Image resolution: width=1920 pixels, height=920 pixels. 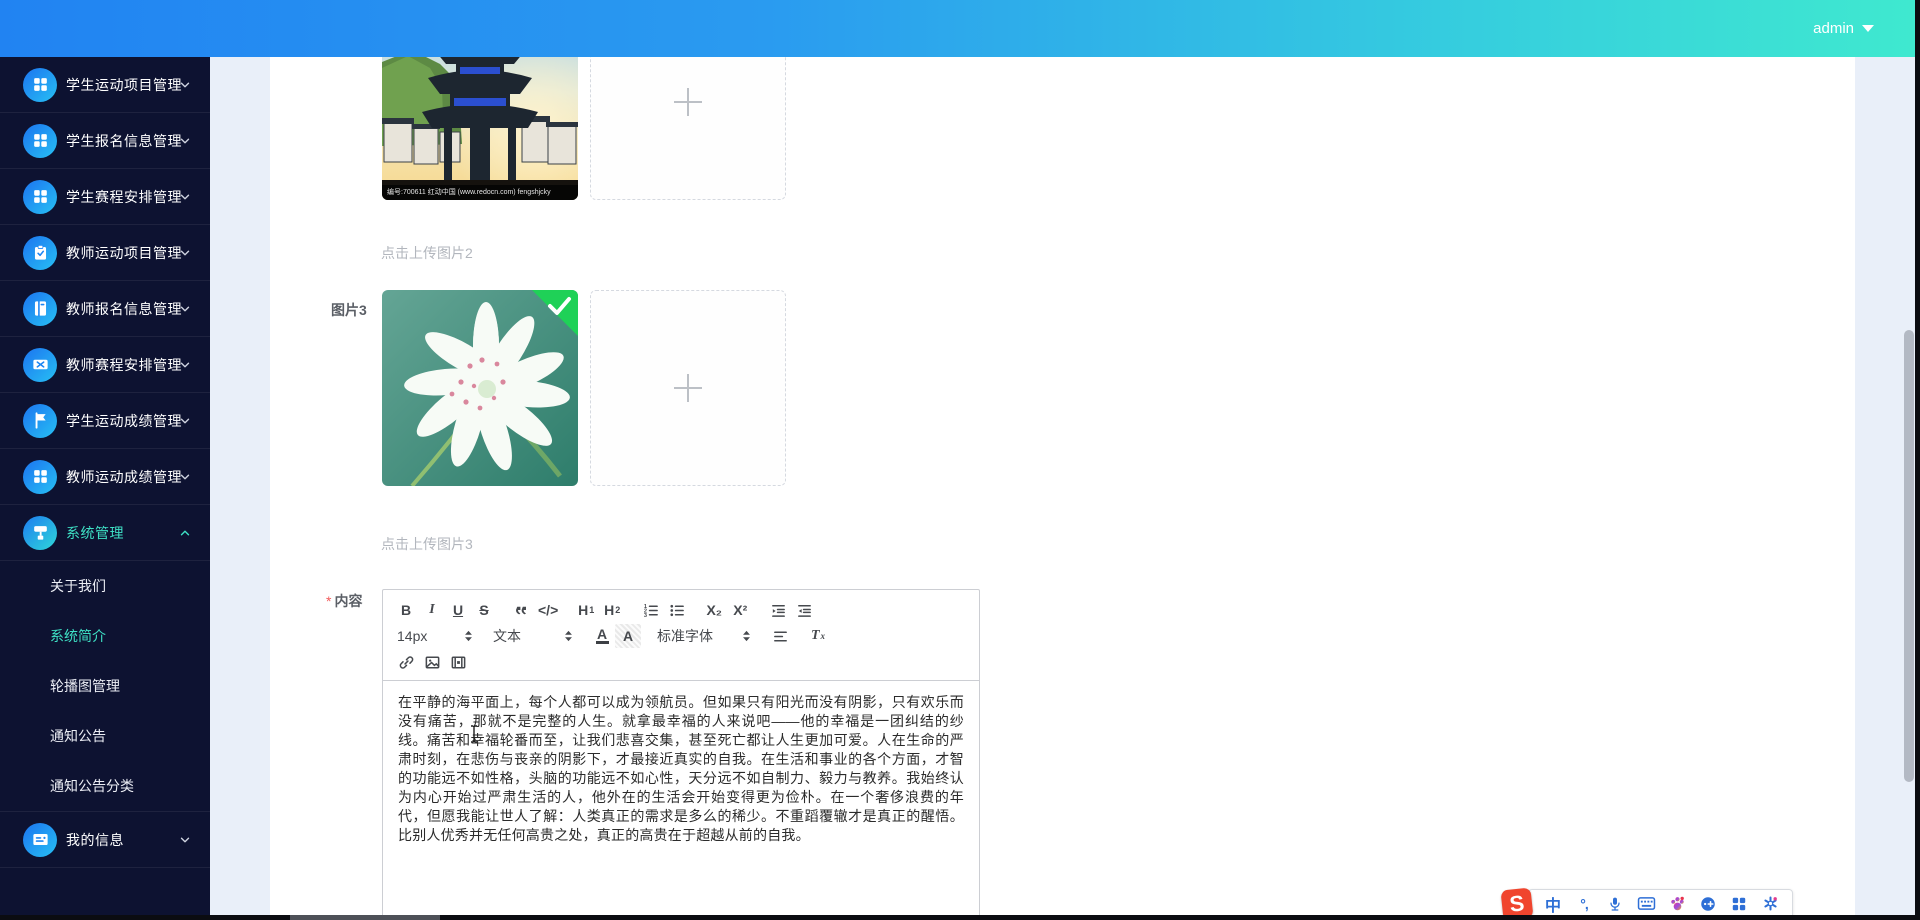 What do you see at coordinates (40, 252) in the screenshot?
I see `clipboard-icon` at bounding box center [40, 252].